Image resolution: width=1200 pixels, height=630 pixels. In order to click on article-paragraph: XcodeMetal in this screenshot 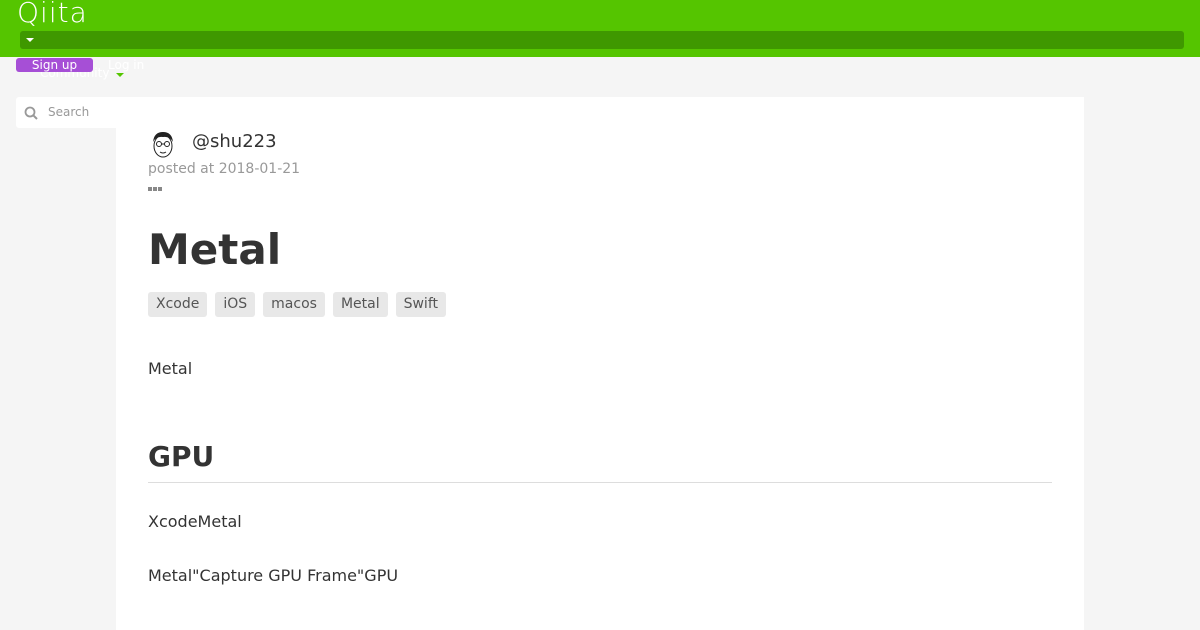, I will do `click(195, 521)`.